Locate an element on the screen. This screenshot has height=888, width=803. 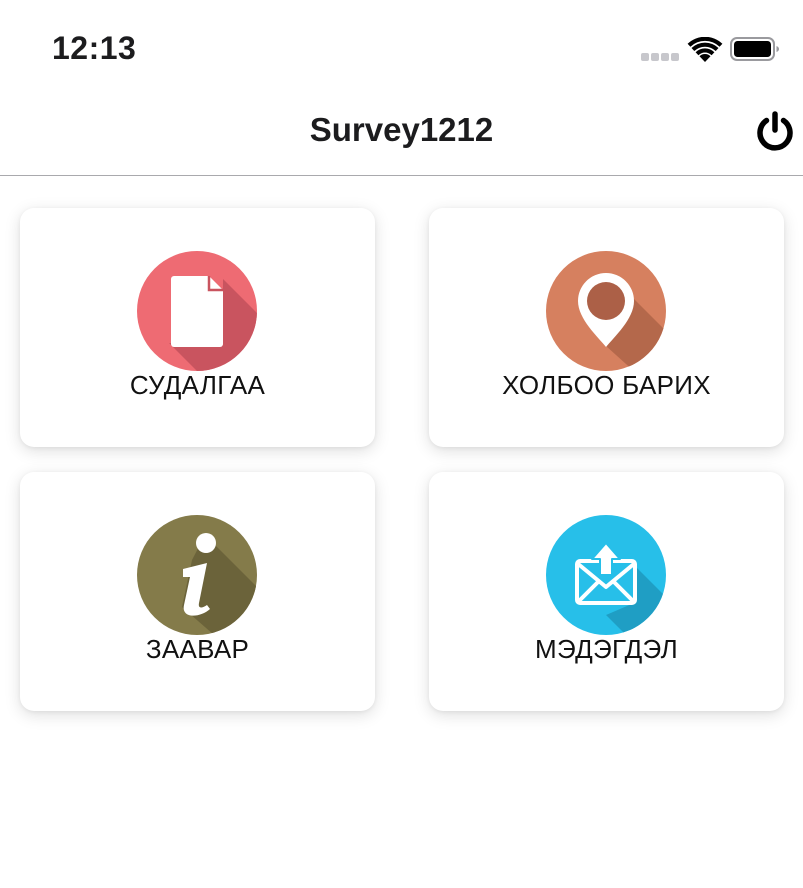
survey-menu-card: СУДАЛГАА is located at coordinates (197, 327).